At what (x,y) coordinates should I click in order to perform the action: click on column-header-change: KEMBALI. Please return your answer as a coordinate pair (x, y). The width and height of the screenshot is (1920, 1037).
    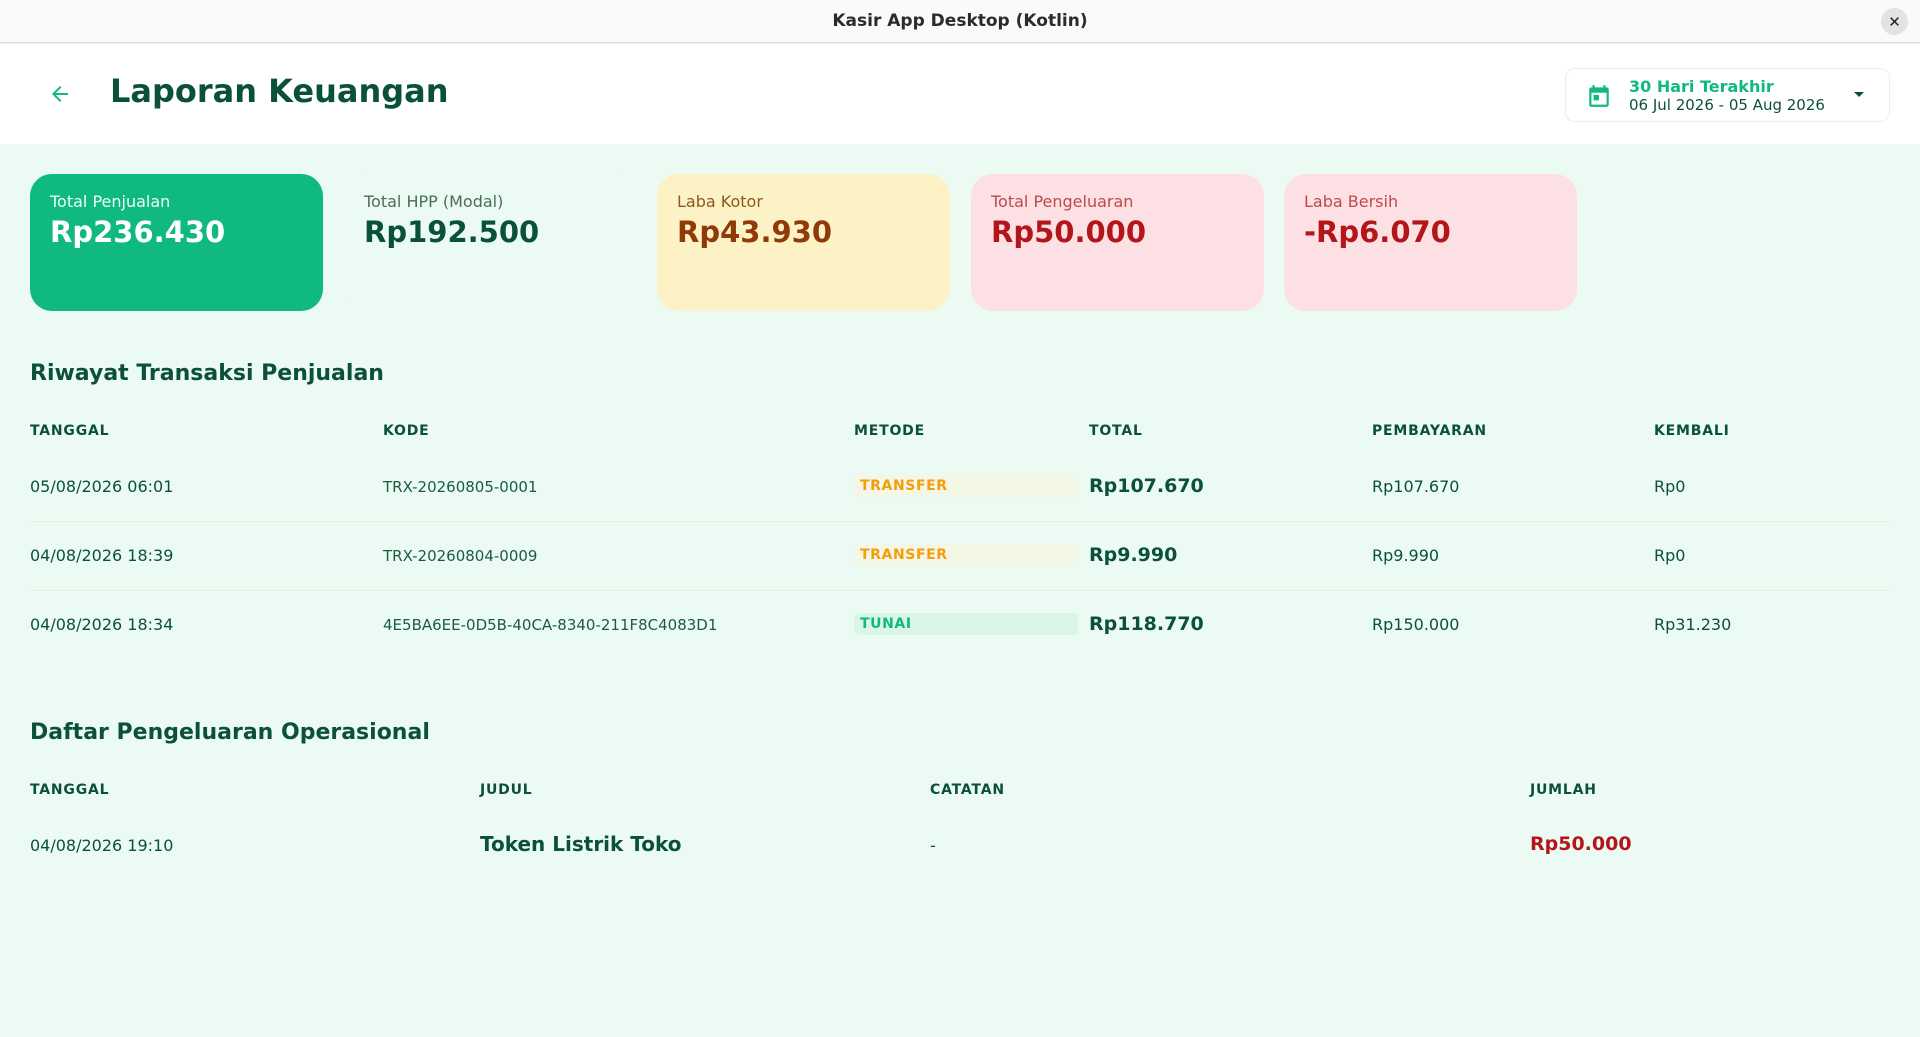
    Looking at the image, I should click on (1692, 431).